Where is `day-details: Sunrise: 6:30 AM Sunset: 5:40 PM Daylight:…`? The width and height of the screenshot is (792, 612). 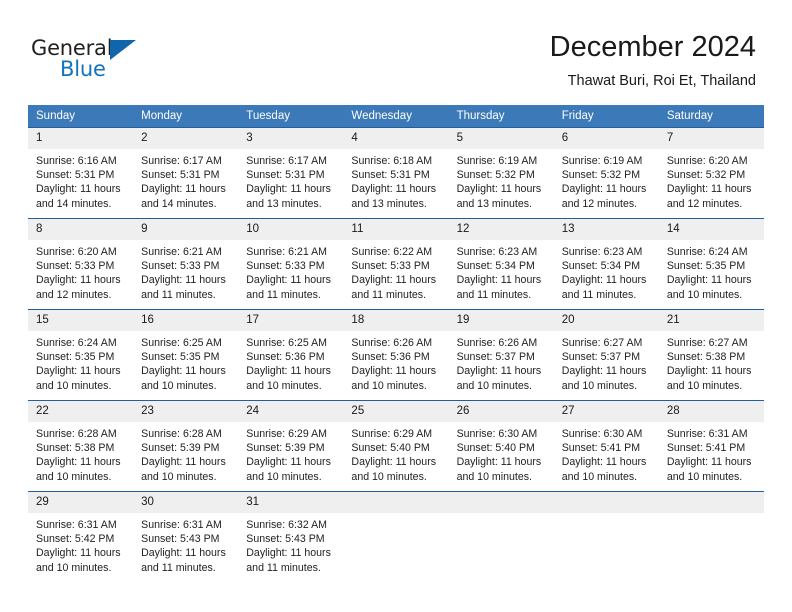
day-details: Sunrise: 6:30 AM Sunset: 5:40 PM Daylight:… is located at coordinates (501, 456).